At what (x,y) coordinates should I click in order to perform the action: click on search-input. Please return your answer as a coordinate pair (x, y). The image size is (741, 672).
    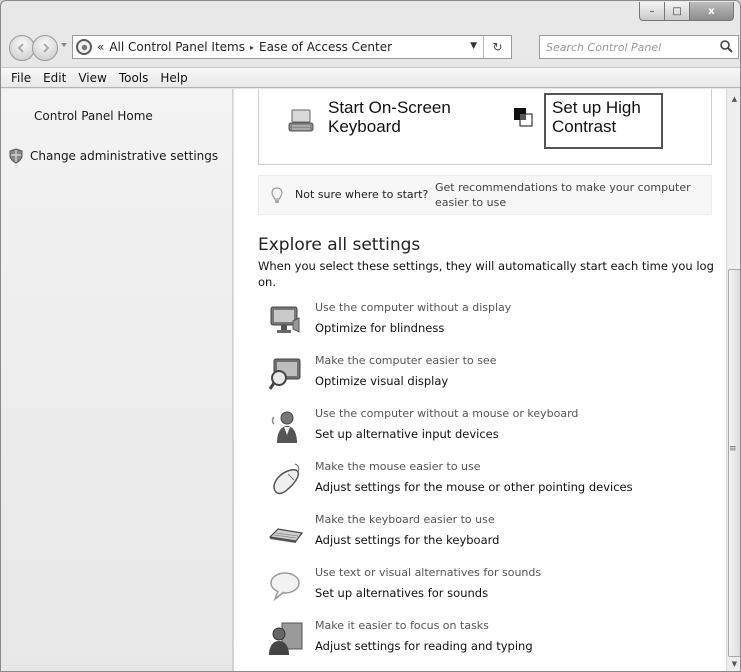
    Looking at the image, I should click on (631, 47).